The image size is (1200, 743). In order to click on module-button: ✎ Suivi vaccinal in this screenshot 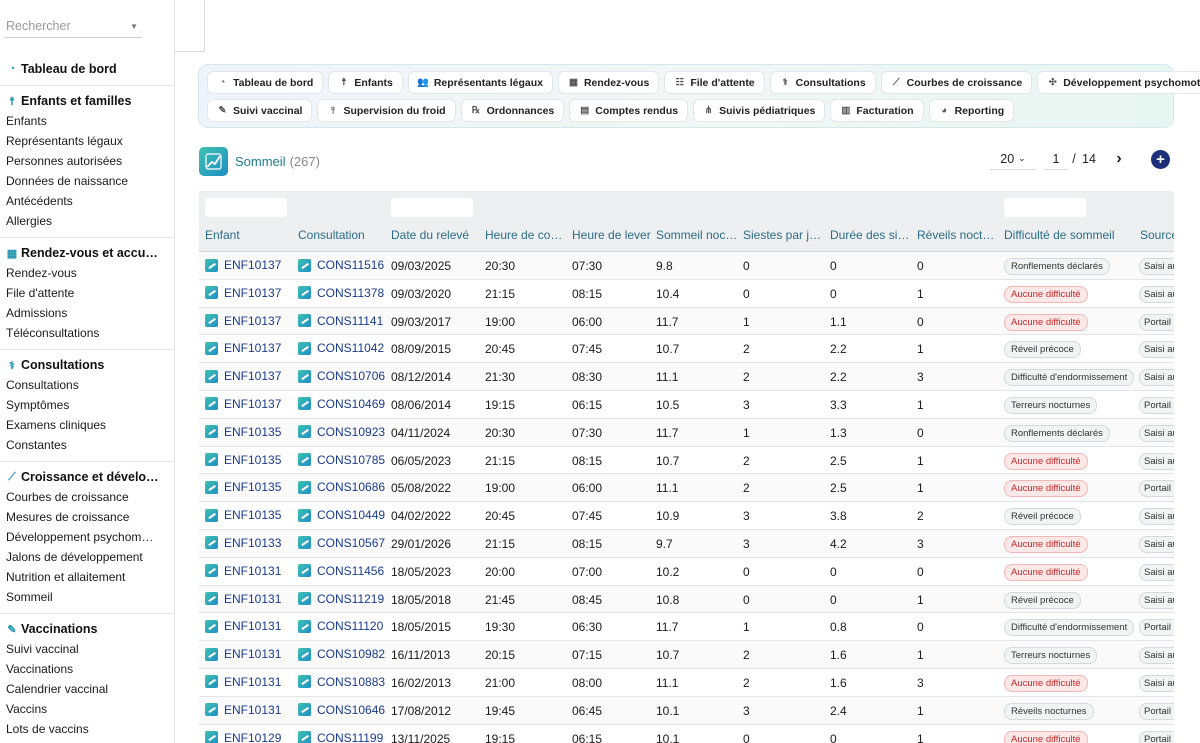, I will do `click(260, 110)`.